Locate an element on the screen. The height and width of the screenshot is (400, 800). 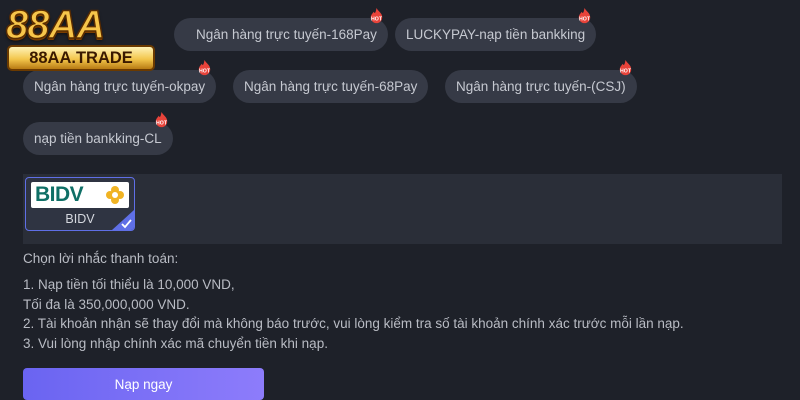
selected-check-icon is located at coordinates (123, 220).